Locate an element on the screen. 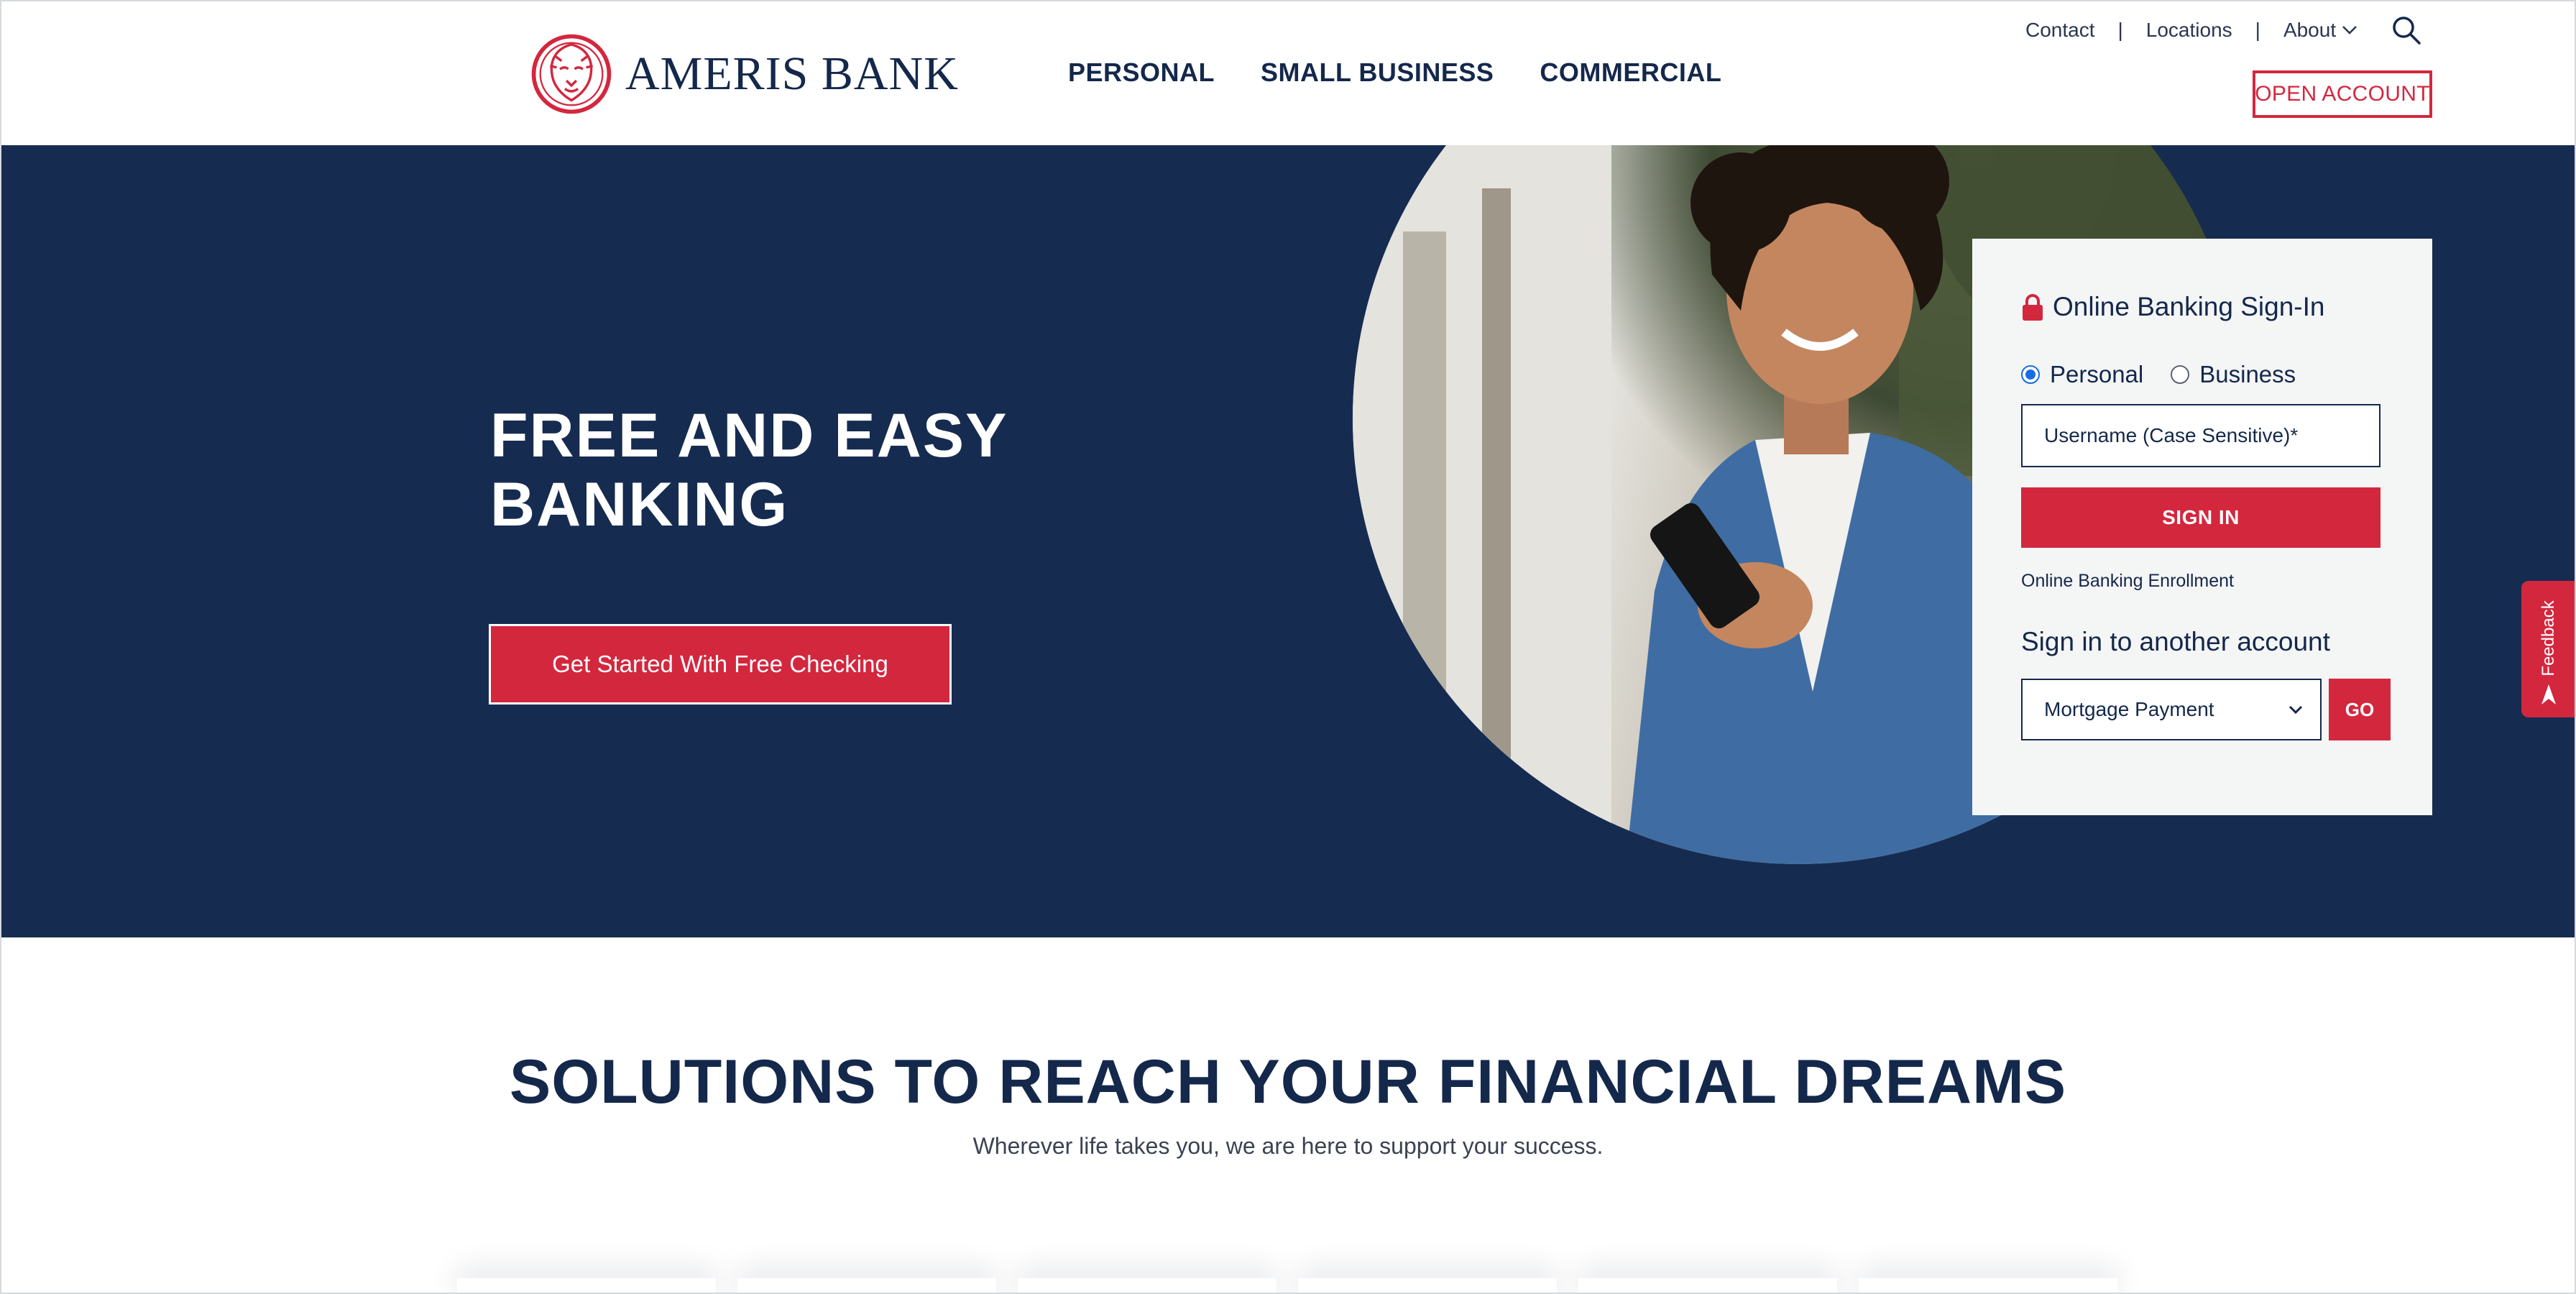 The height and width of the screenshot is (1294, 2576). lock-icon is located at coordinates (2033, 307).